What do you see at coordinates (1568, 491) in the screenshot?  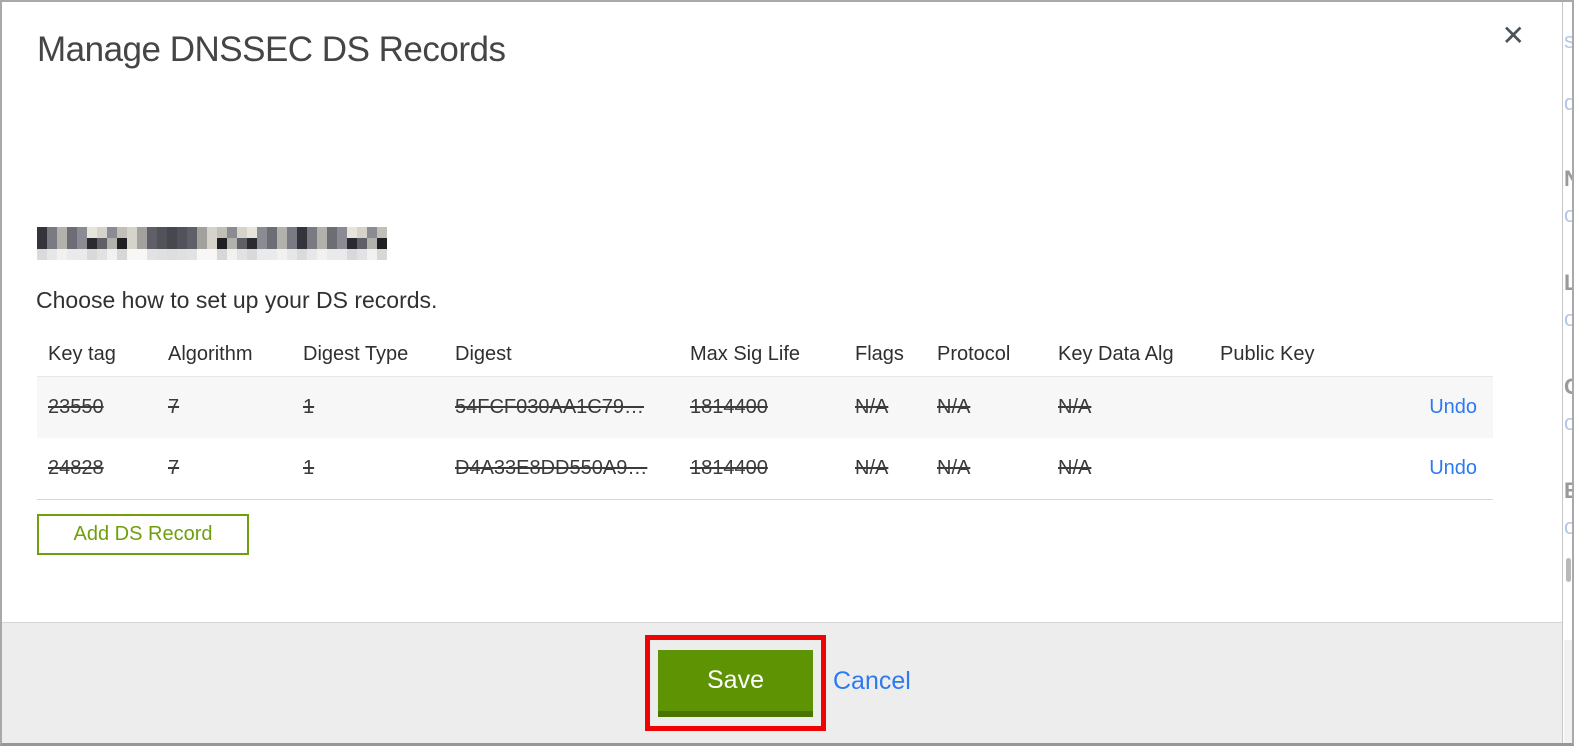 I see `background-text-fragment: E` at bounding box center [1568, 491].